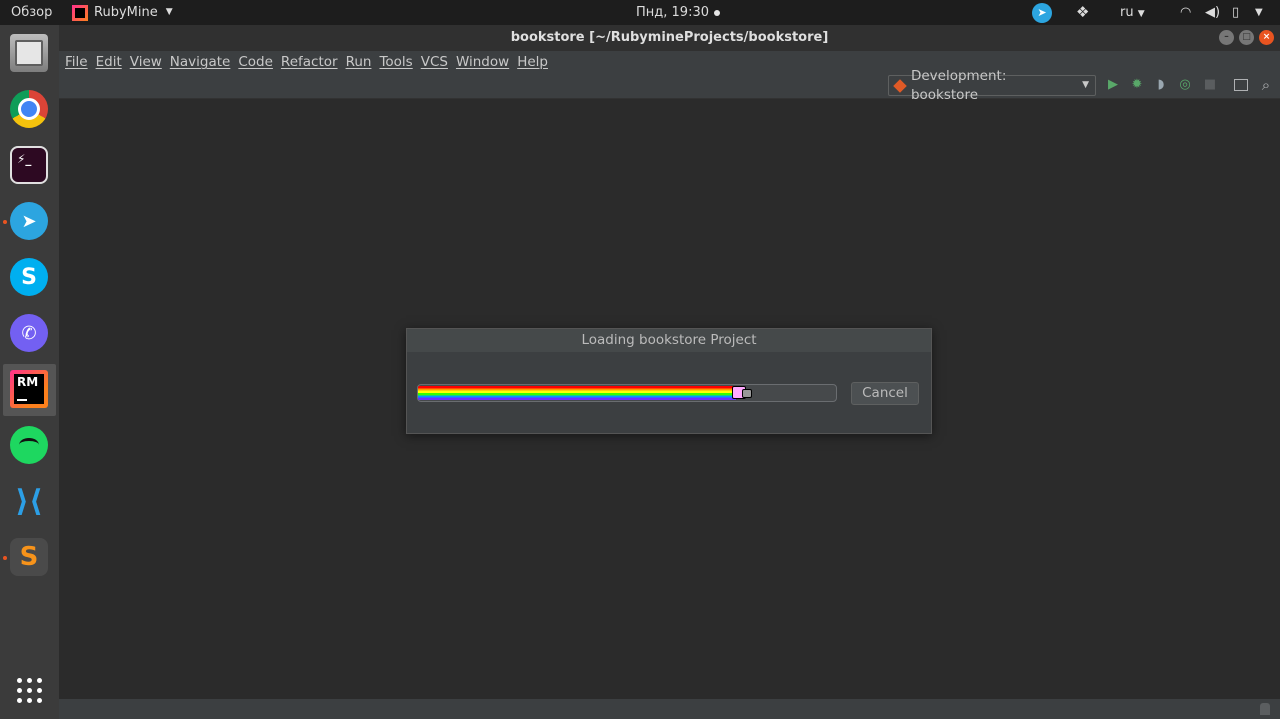 The image size is (1280, 719). I want to click on profile-icon: ◎, so click(1185, 85).